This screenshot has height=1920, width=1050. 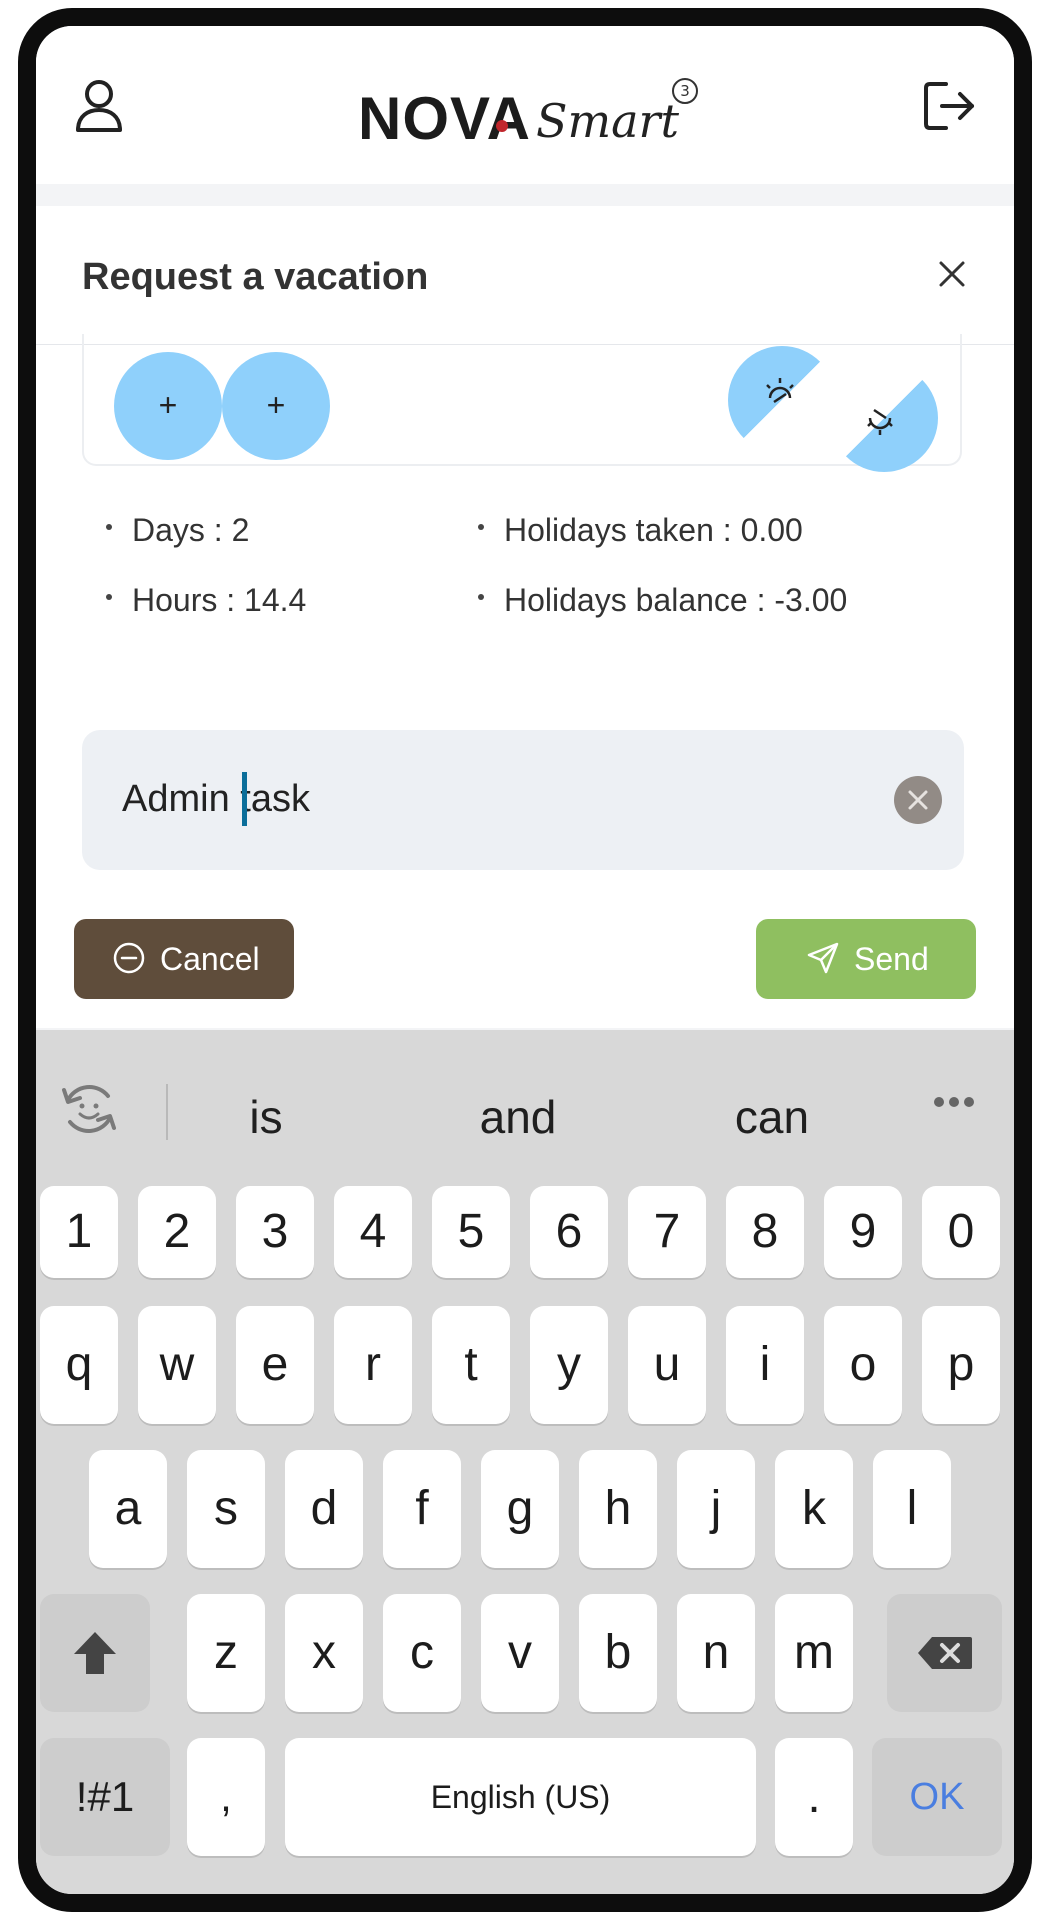 I want to click on logout-button, so click(x=950, y=106).